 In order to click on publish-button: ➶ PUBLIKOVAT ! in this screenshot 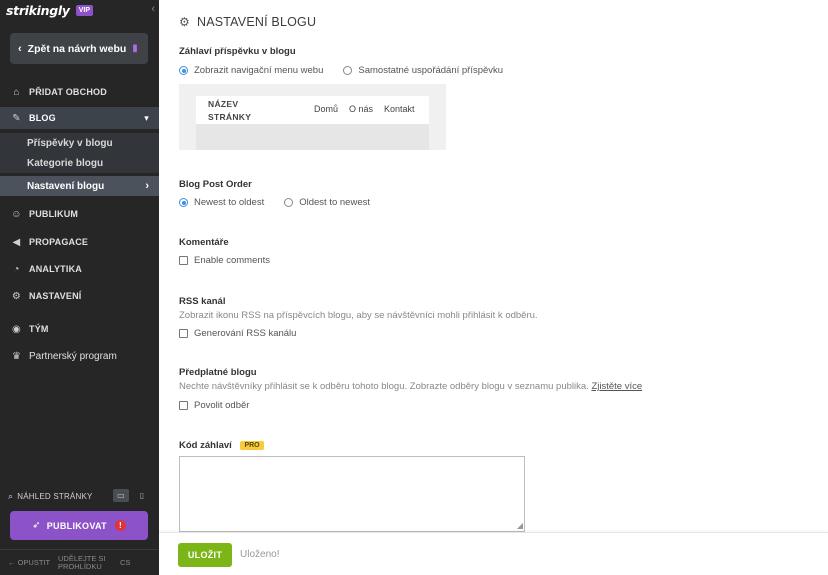, I will do `click(79, 525)`.